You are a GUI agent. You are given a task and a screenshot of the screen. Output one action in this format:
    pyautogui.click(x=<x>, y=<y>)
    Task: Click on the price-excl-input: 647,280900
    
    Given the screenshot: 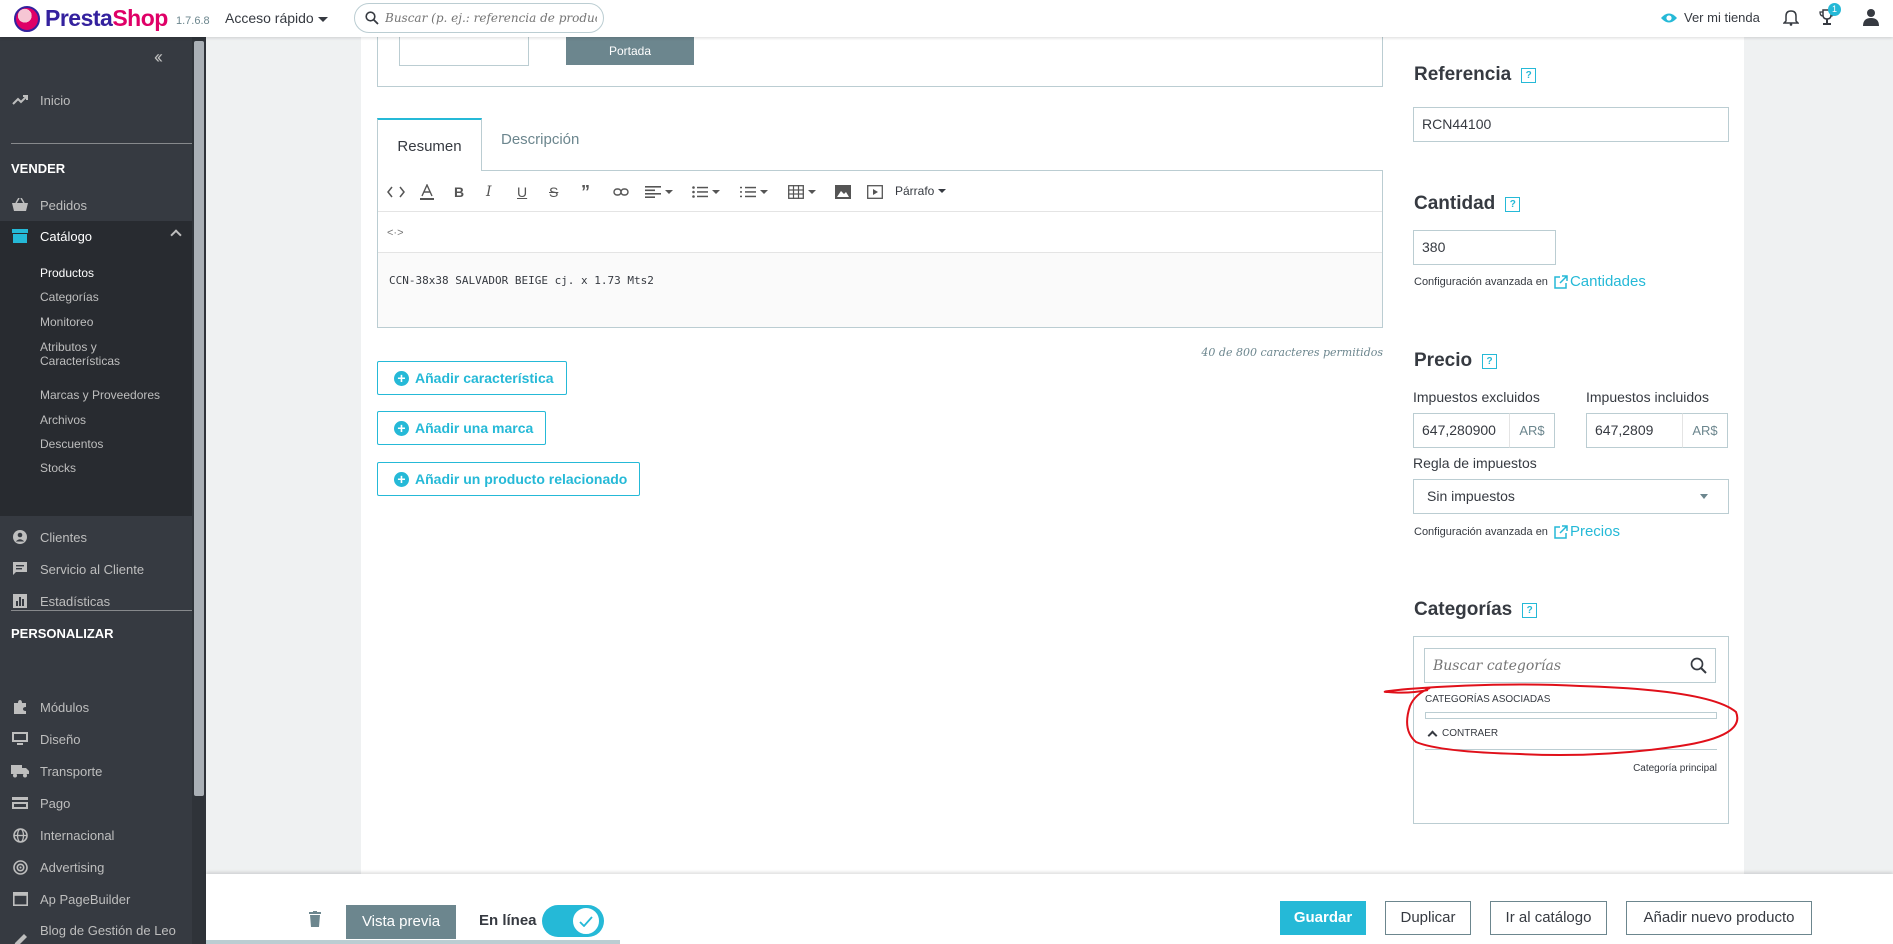 What is the action you would take?
    pyautogui.click(x=1461, y=430)
    